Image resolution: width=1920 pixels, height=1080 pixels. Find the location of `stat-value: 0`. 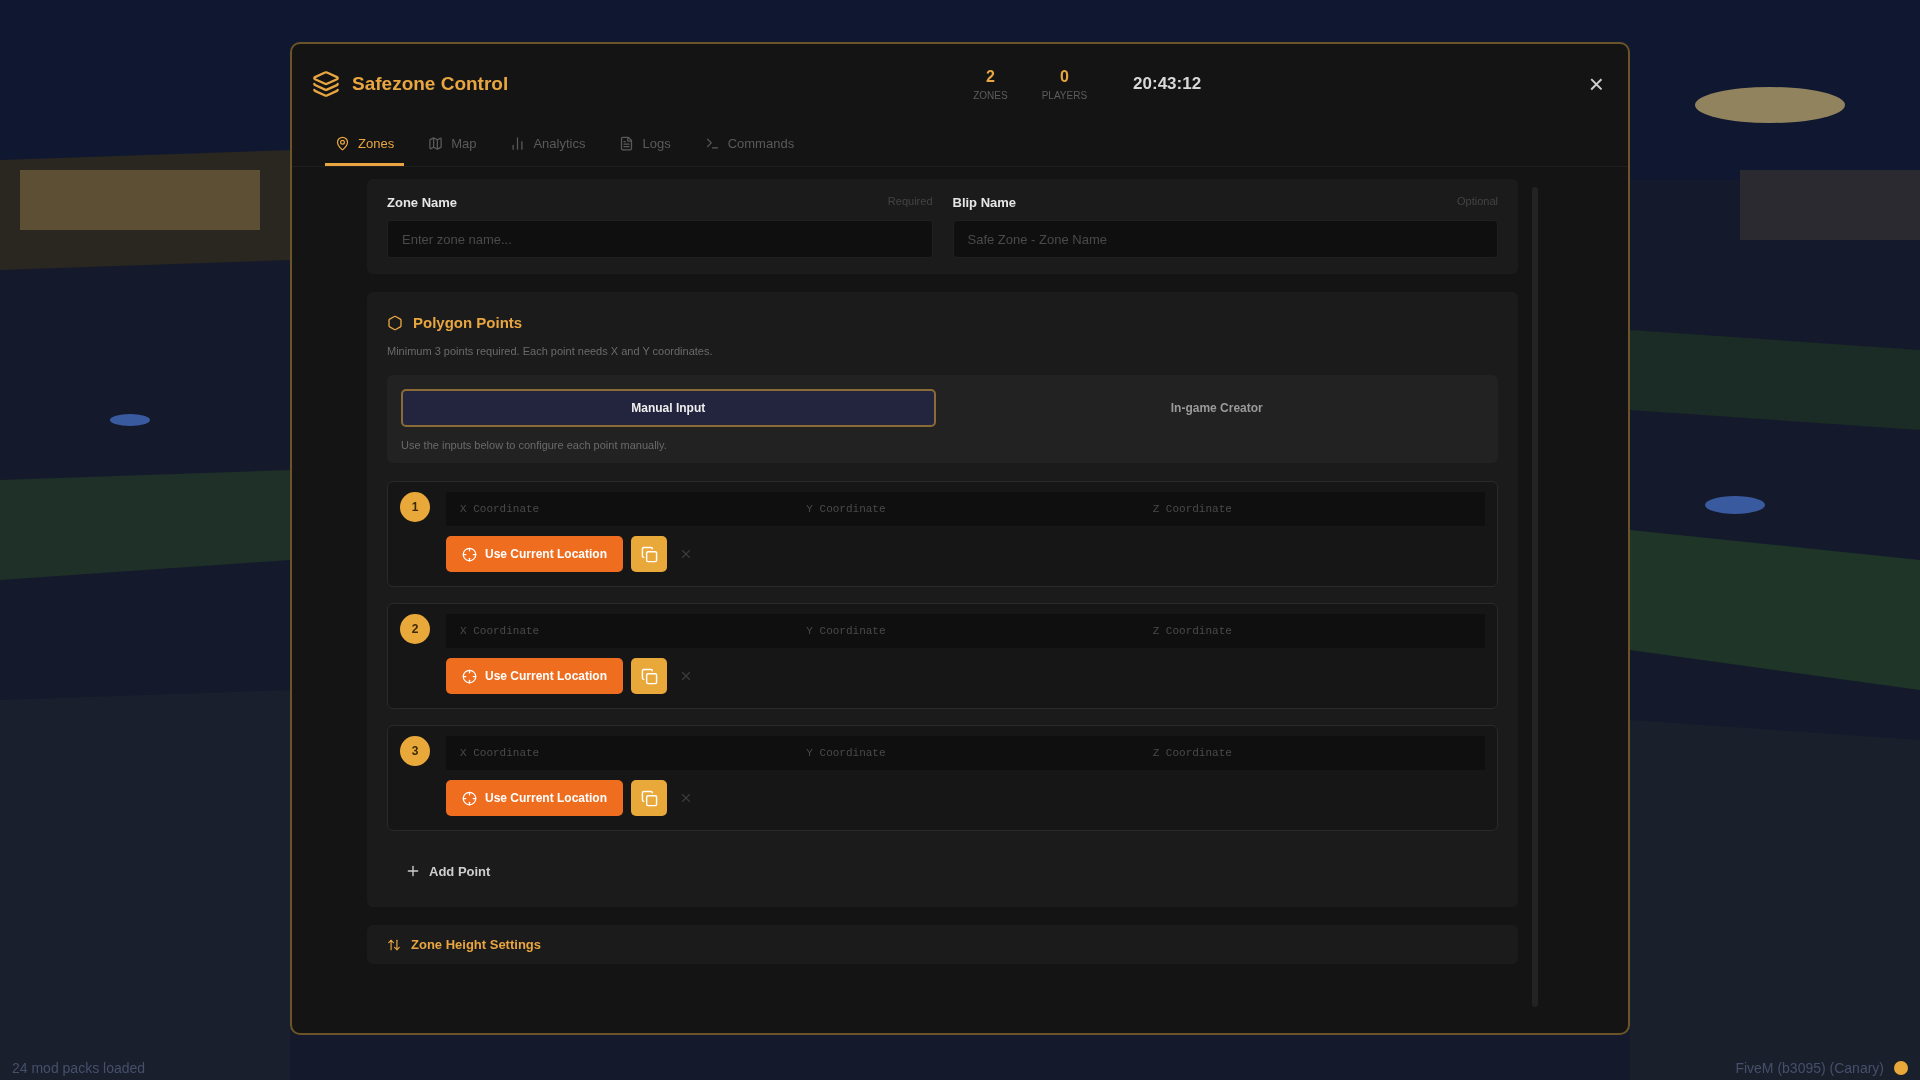

stat-value: 0 is located at coordinates (1064, 76).